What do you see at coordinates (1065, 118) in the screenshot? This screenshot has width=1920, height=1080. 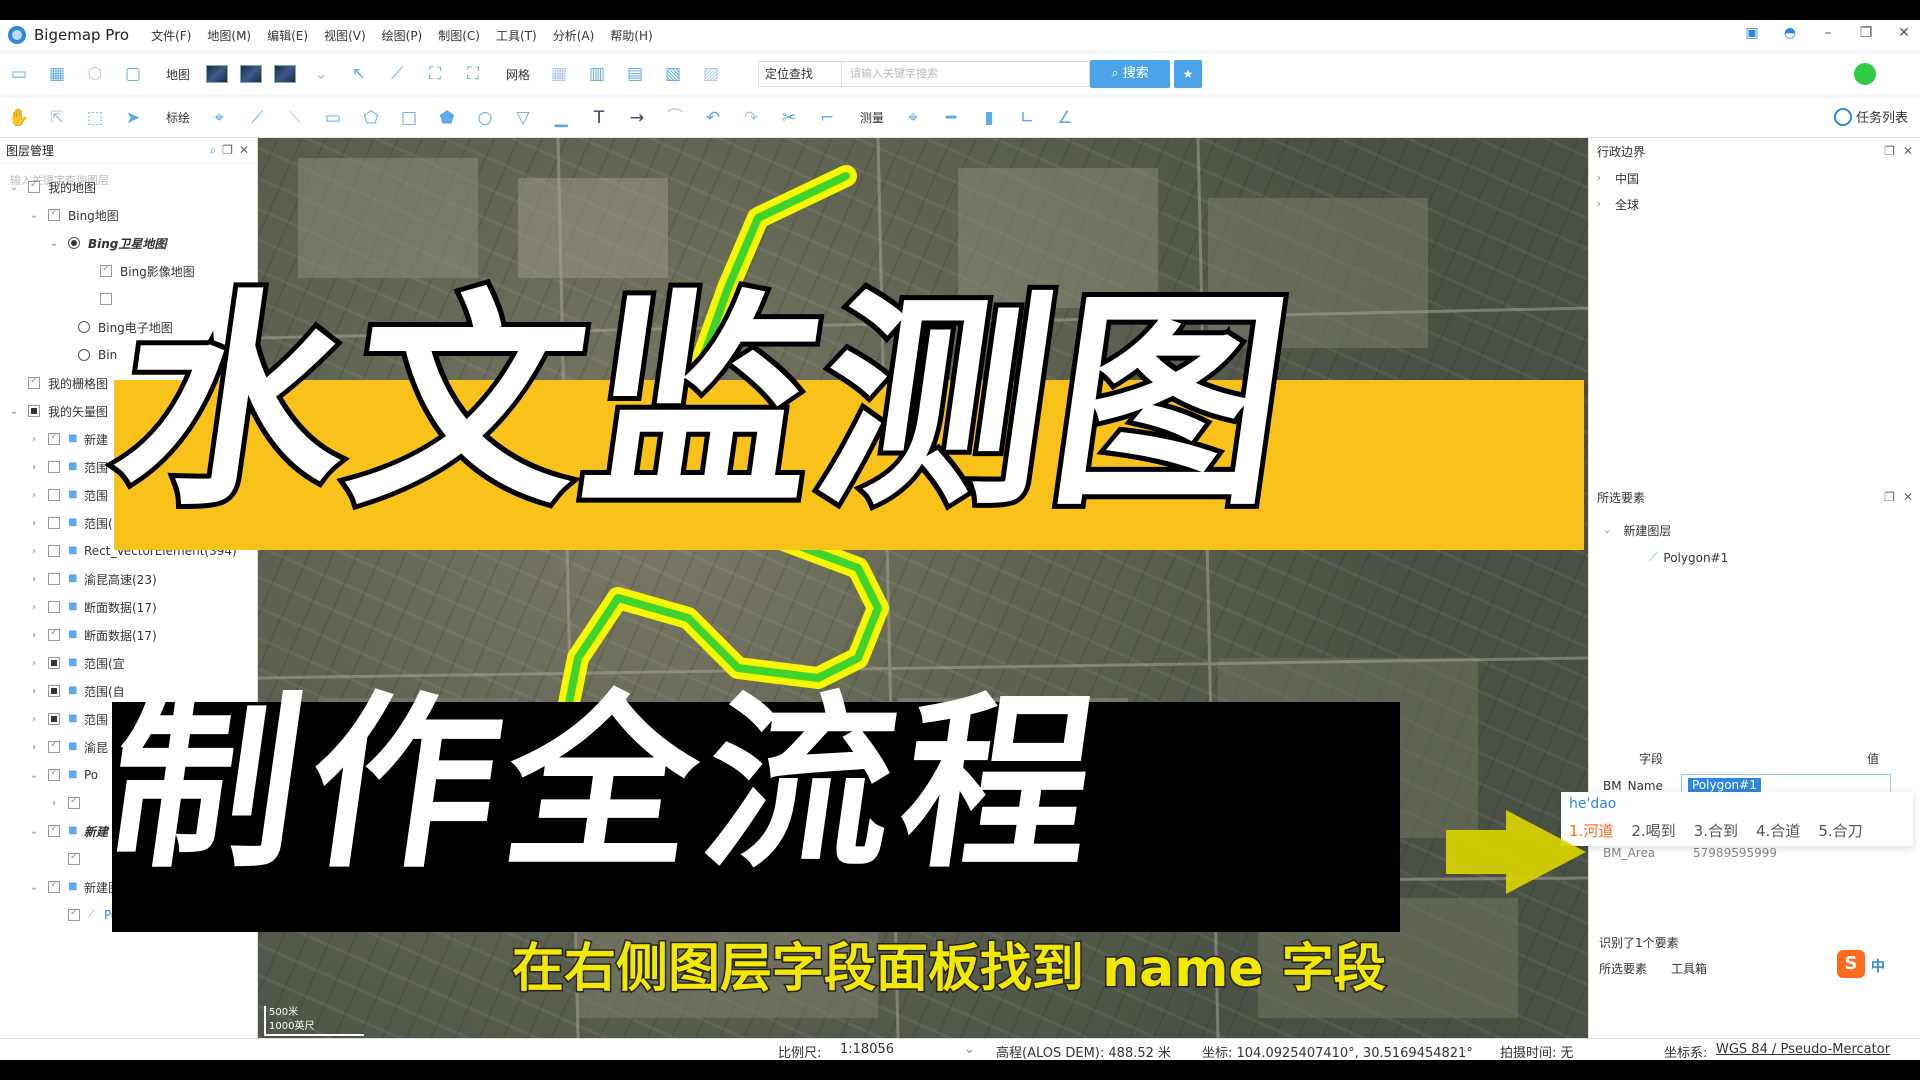 I see `measure-azimuth-icon: ∠` at bounding box center [1065, 118].